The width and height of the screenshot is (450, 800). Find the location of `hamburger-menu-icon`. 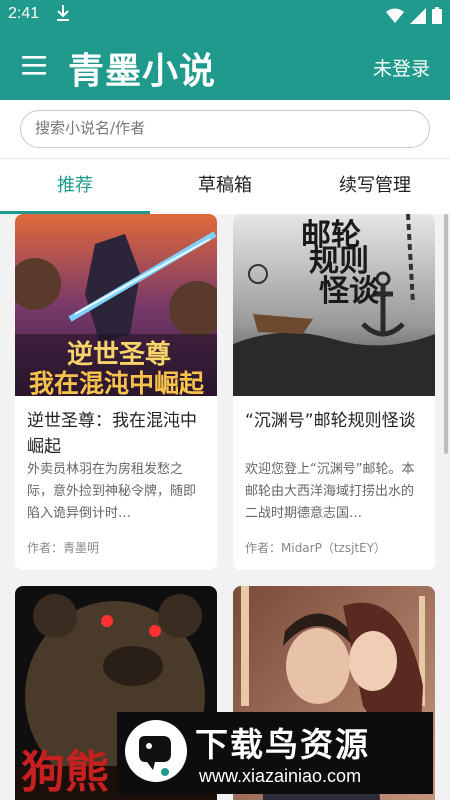

hamburger-menu-icon is located at coordinates (34, 65).